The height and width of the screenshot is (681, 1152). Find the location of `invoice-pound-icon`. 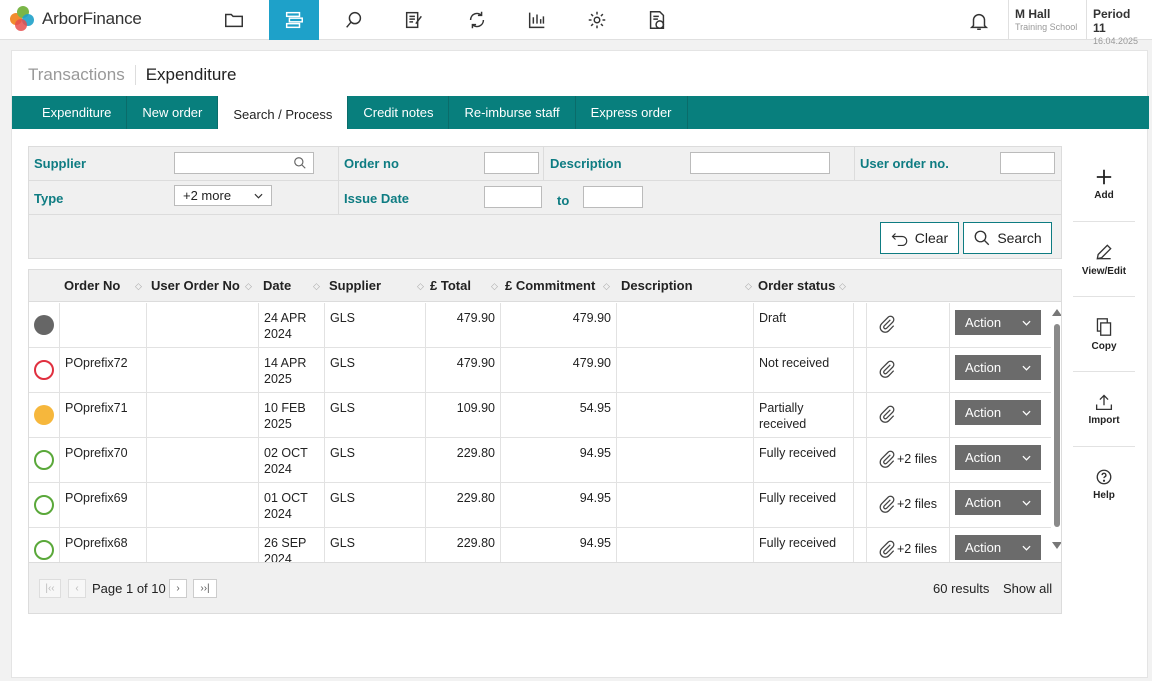

invoice-pound-icon is located at coordinates (657, 20).